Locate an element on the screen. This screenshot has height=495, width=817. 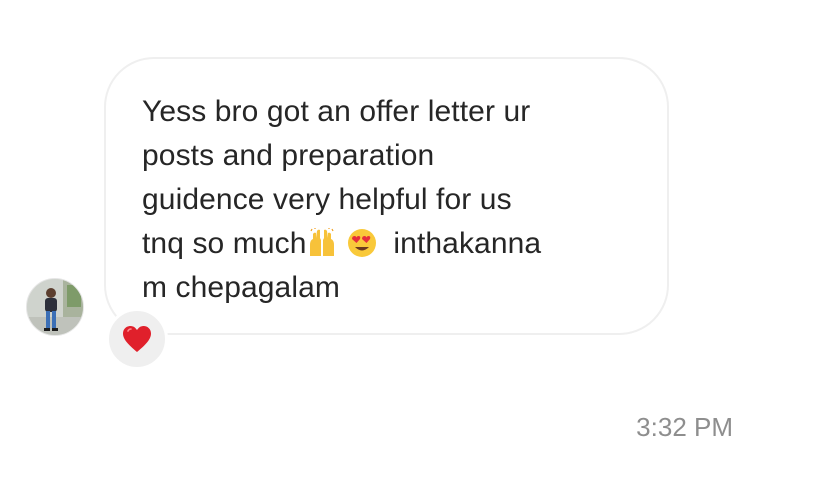
message-line-5: m chepagalam is located at coordinates (241, 287).